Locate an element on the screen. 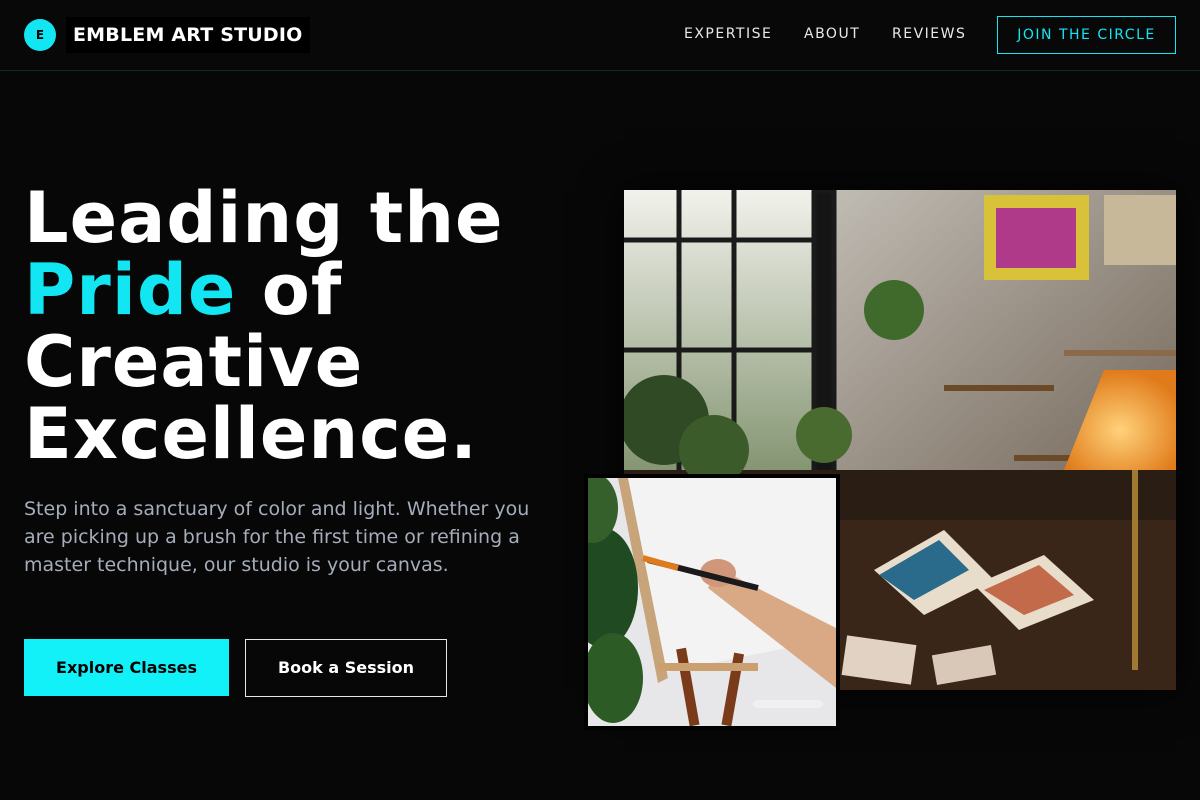  headline-line-1: Leading the is located at coordinates (264, 218).